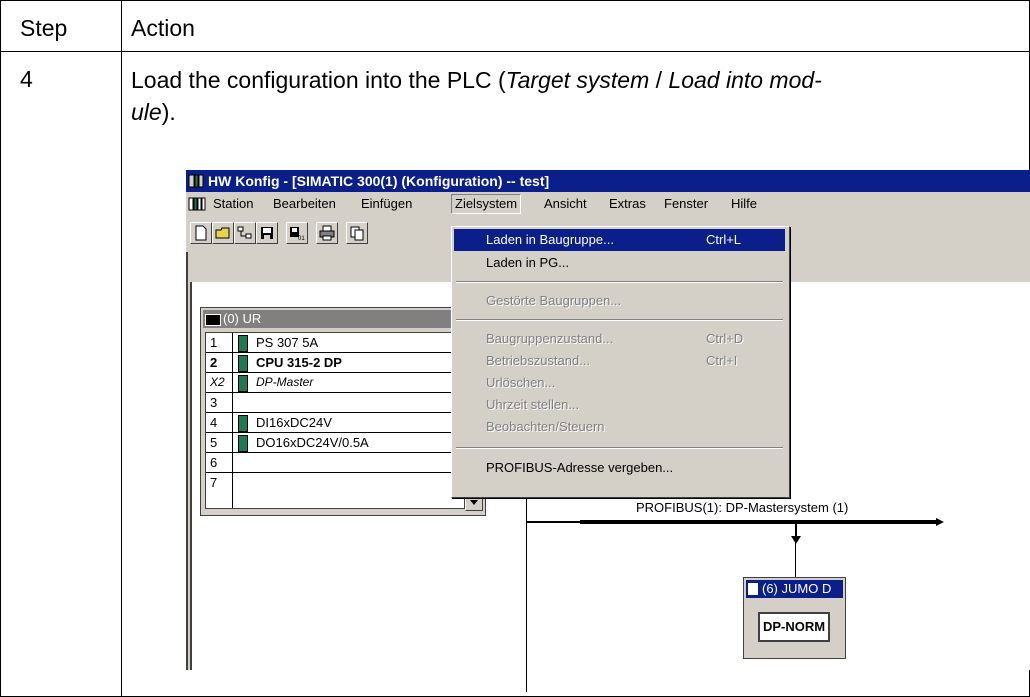 The height and width of the screenshot is (697, 1030). I want to click on module-name: DP-Master, so click(285, 382).